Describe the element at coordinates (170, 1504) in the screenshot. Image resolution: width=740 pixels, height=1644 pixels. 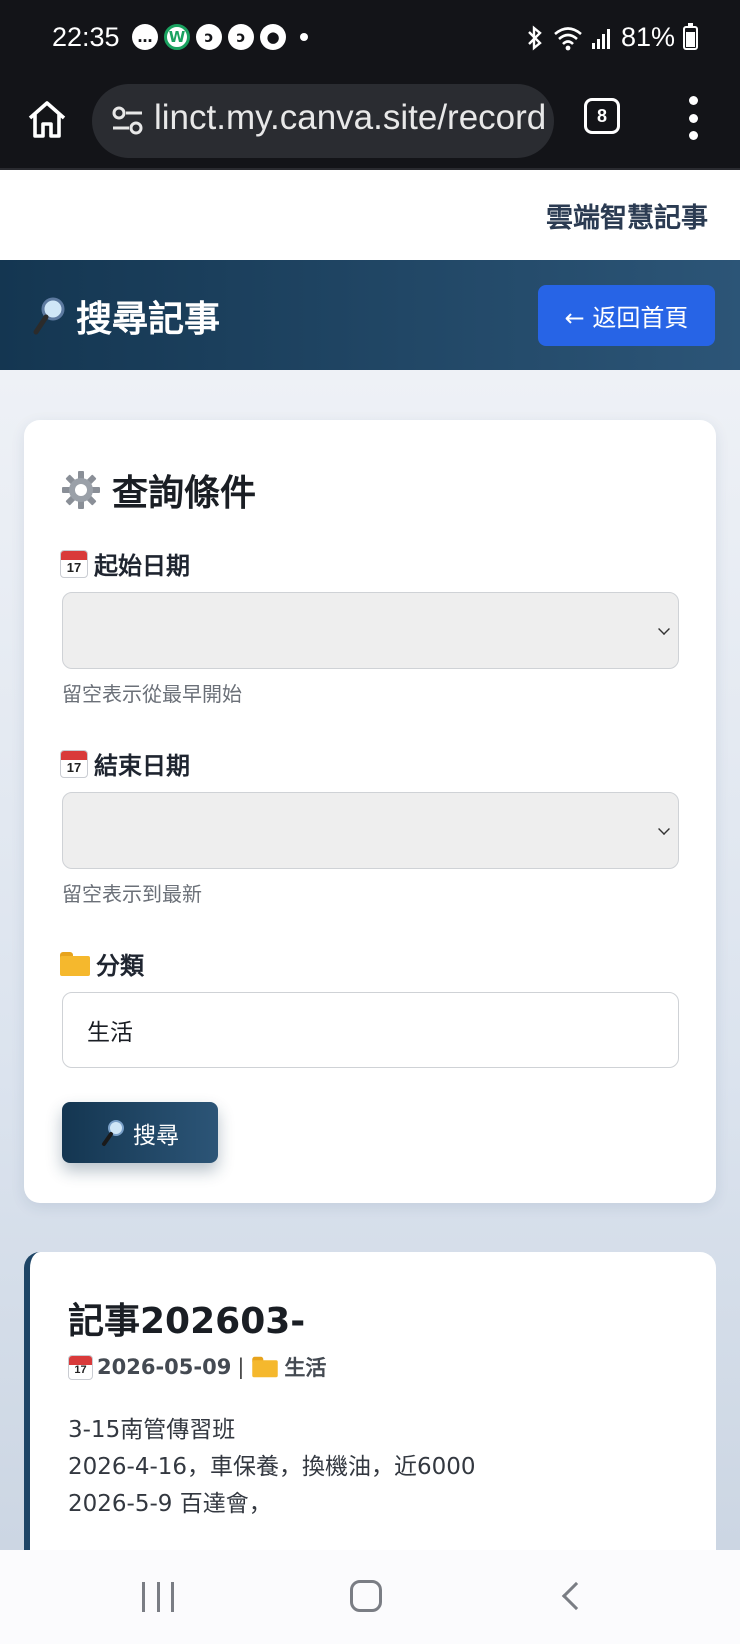
I see `note-line: 2026-5-9 百達會，` at that location.